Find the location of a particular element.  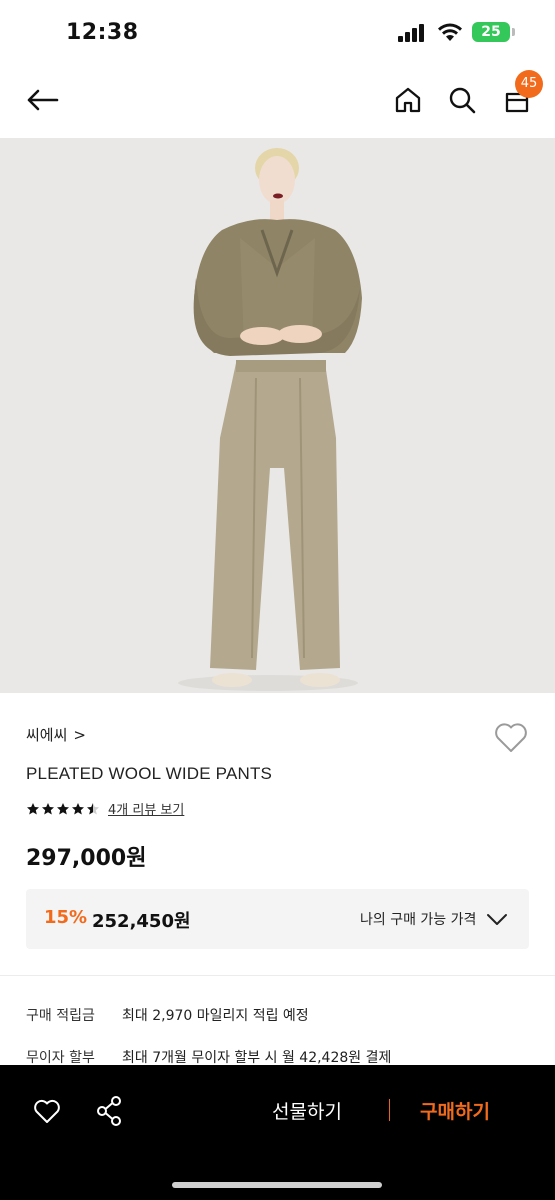

wishlist-button is located at coordinates (511, 737).